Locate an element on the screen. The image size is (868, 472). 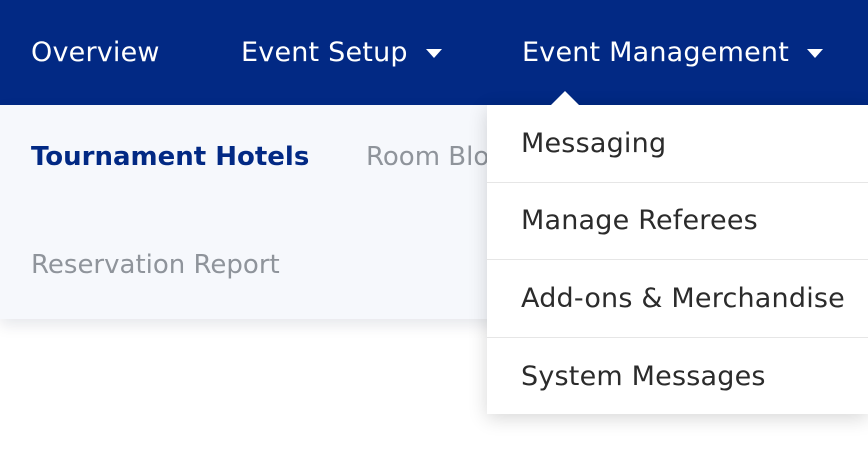
menu-item-label: System Messages is located at coordinates (643, 376).